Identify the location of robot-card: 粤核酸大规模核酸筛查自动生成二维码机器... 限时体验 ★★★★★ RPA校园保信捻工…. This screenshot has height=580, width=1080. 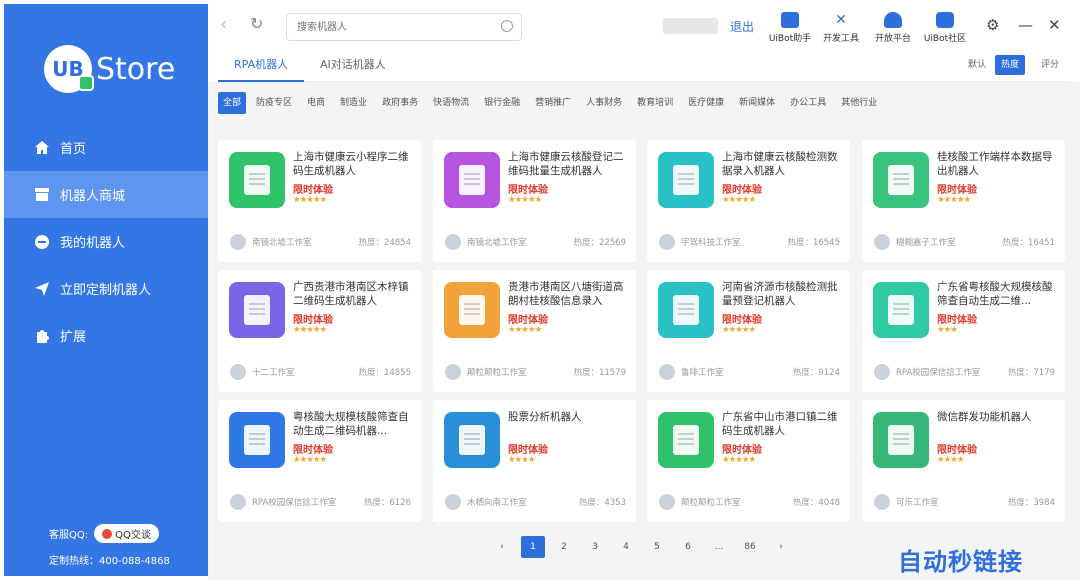
(319, 461).